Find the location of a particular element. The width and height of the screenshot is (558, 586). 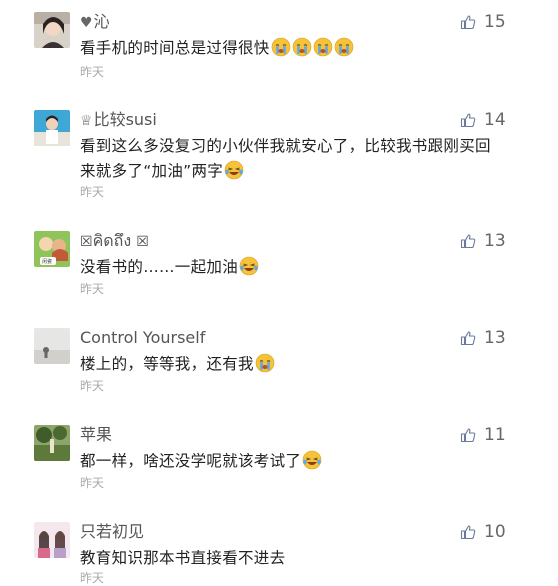

svg-text: 闲瓷 is located at coordinates (47, 261).